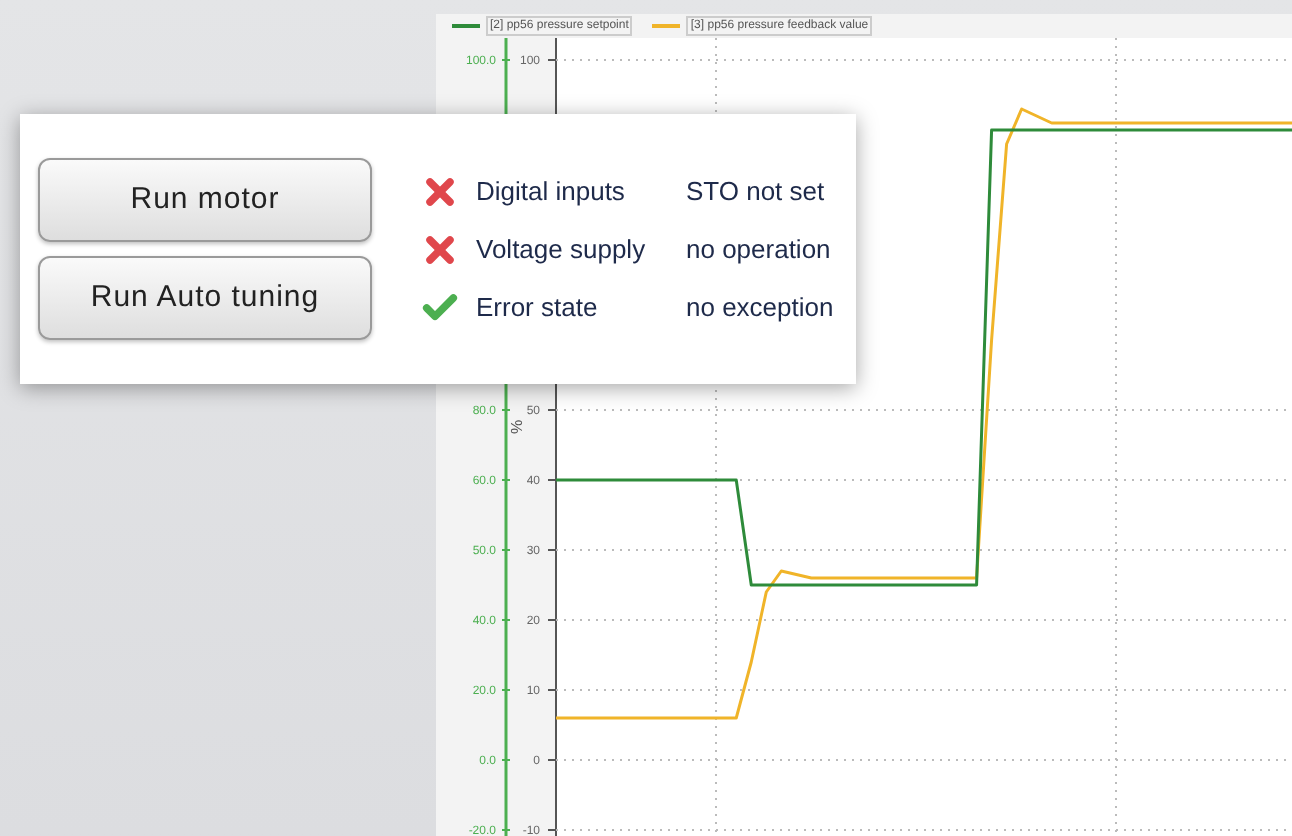  What do you see at coordinates (517, 426) in the screenshot?
I see `y-axis-label: %` at bounding box center [517, 426].